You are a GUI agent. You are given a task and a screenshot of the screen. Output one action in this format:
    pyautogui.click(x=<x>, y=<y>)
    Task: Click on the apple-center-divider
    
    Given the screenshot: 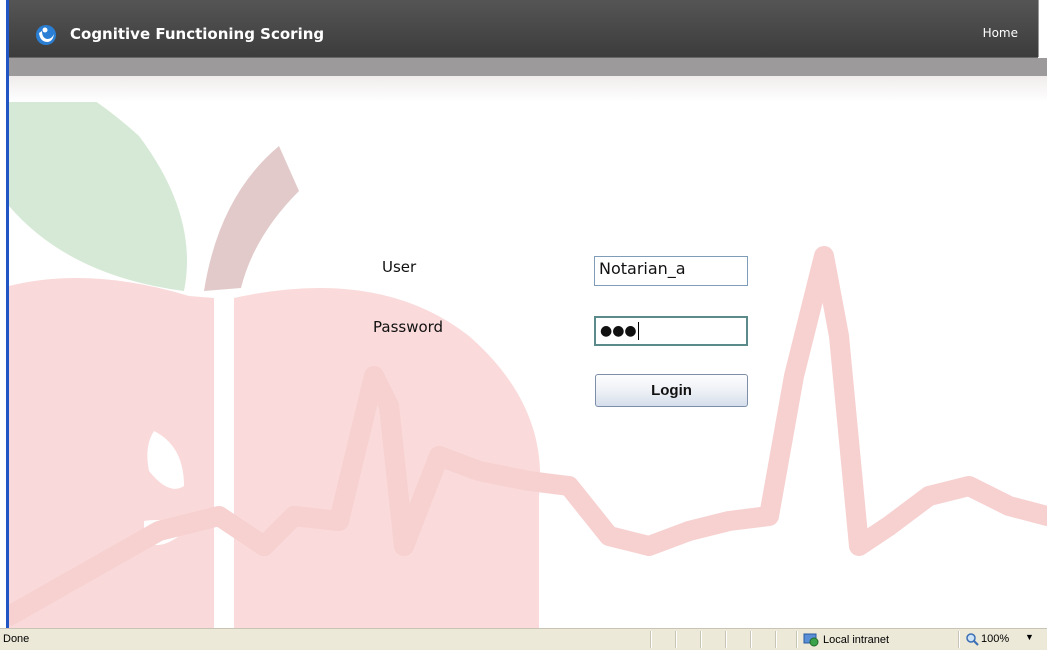 What is the action you would take?
    pyautogui.click(x=224, y=459)
    